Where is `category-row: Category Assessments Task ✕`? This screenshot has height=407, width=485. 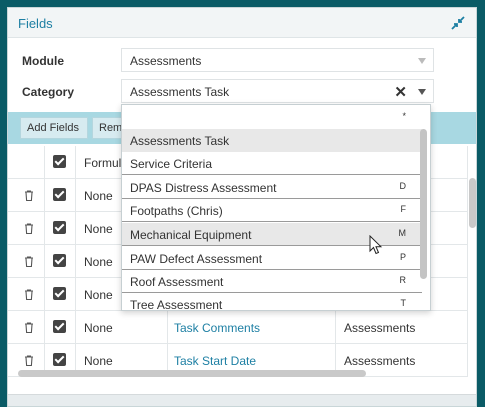 category-row: Category Assessments Task ✕ is located at coordinates (242, 92).